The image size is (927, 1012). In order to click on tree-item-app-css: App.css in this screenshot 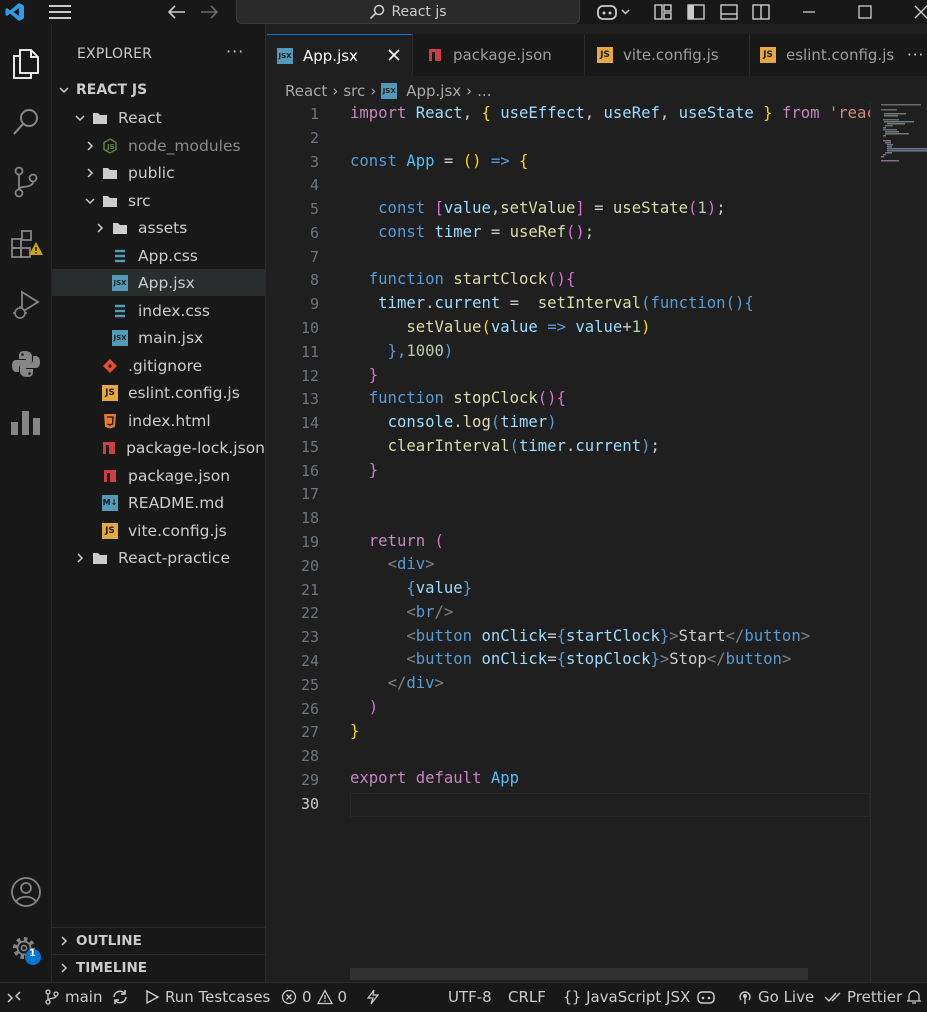, I will do `click(158, 255)`.